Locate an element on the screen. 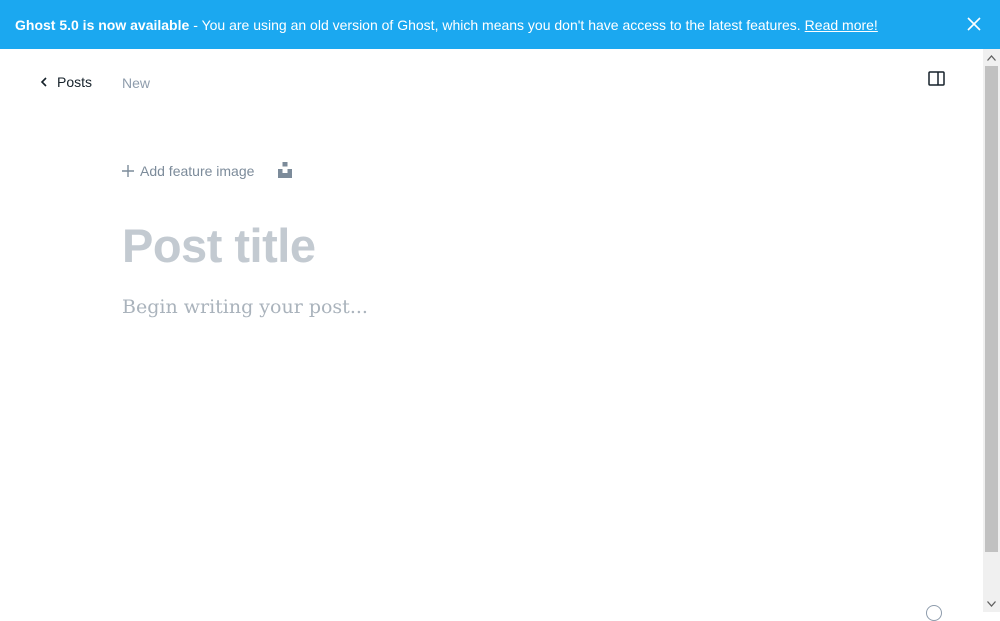  banner-close-button is located at coordinates (974, 24).